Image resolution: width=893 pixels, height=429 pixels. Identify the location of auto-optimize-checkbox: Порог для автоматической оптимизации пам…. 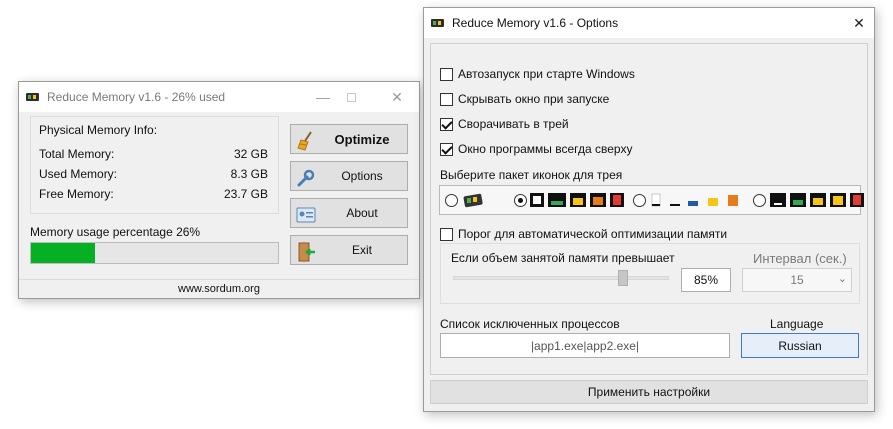
(583, 234).